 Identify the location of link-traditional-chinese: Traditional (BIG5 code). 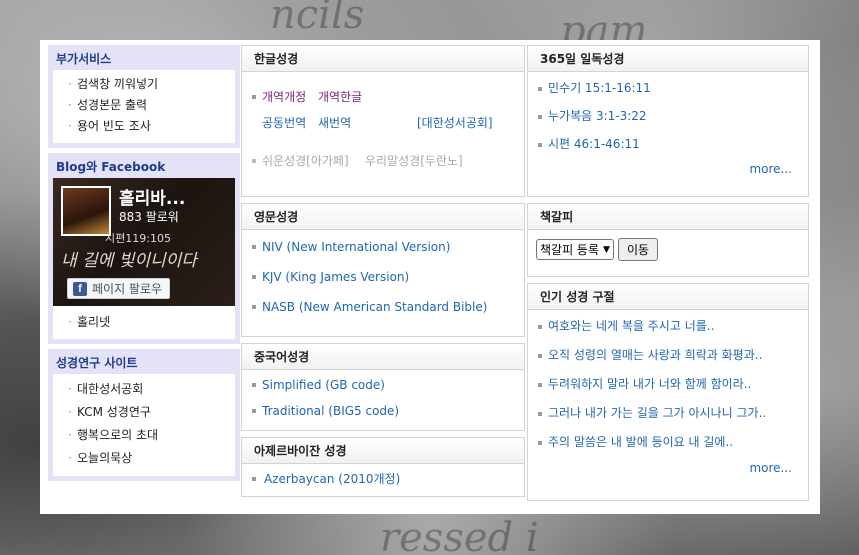
(383, 411).